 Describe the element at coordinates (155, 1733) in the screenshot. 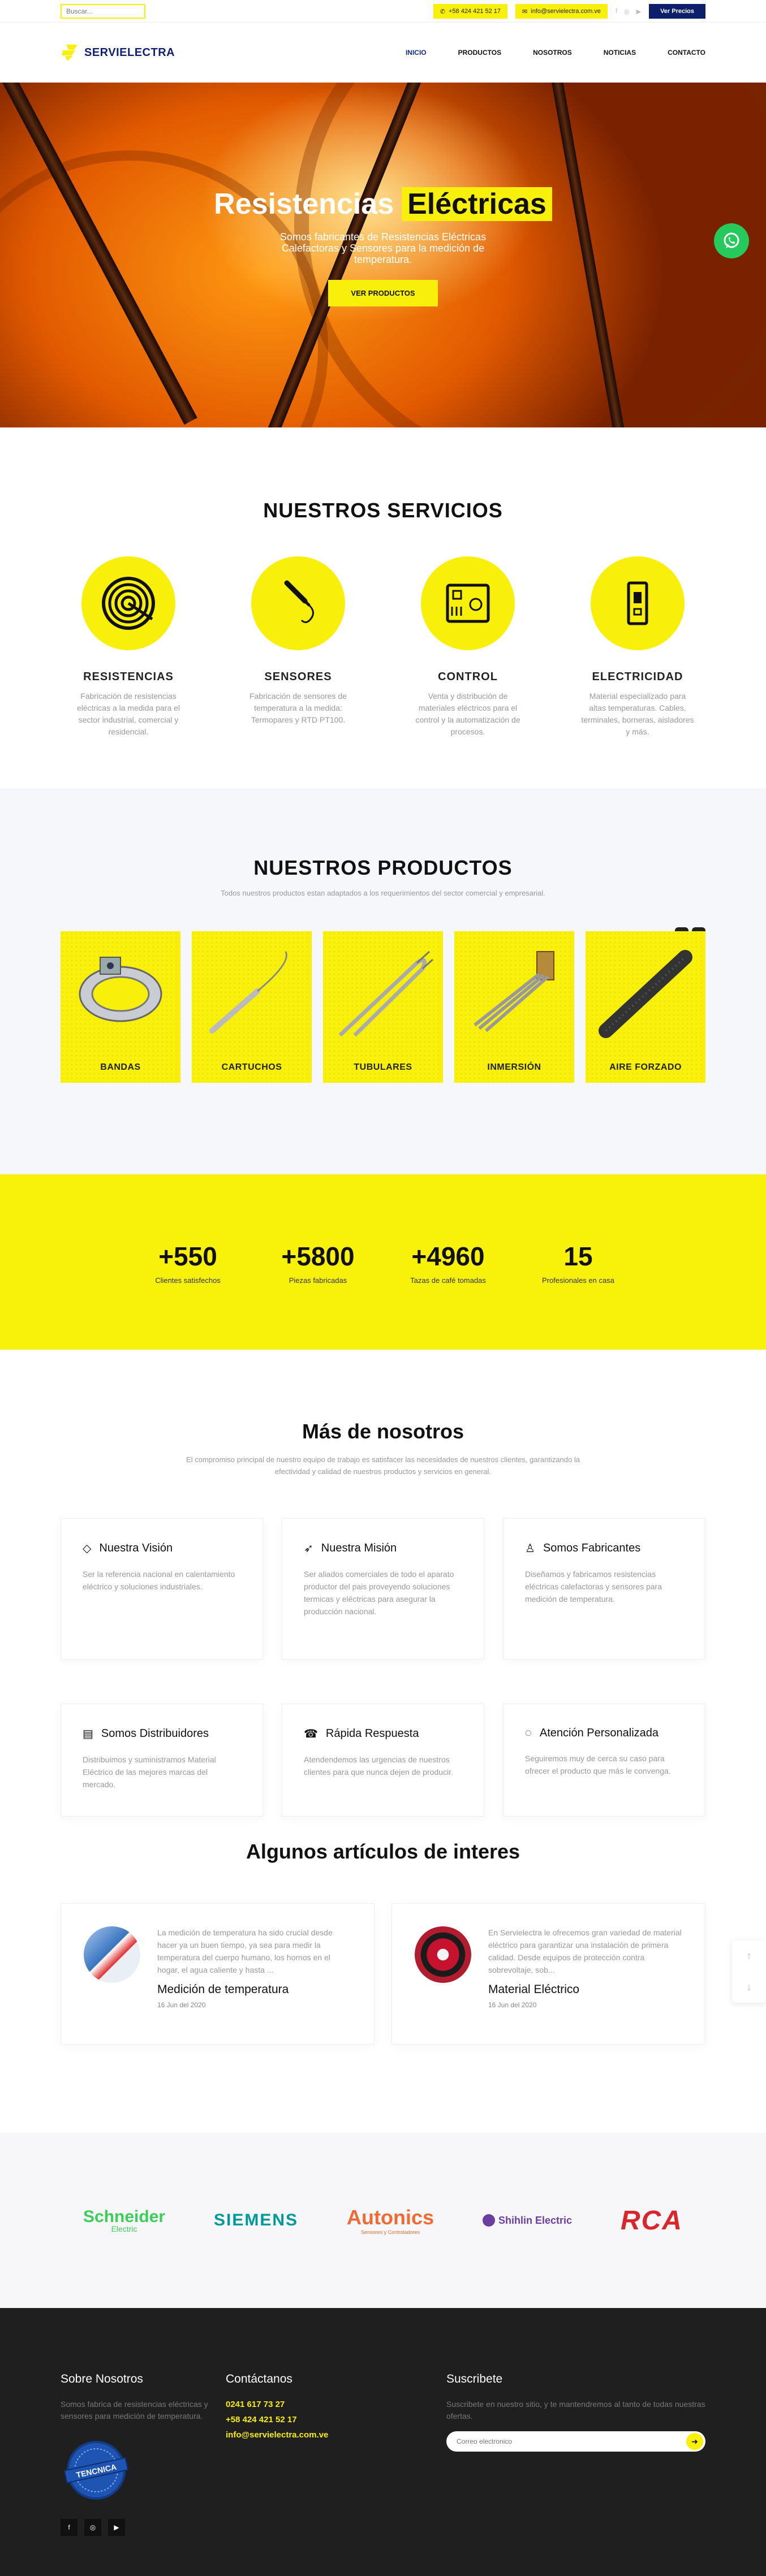

I see `about-card-title: Somos Distribuidores` at that location.